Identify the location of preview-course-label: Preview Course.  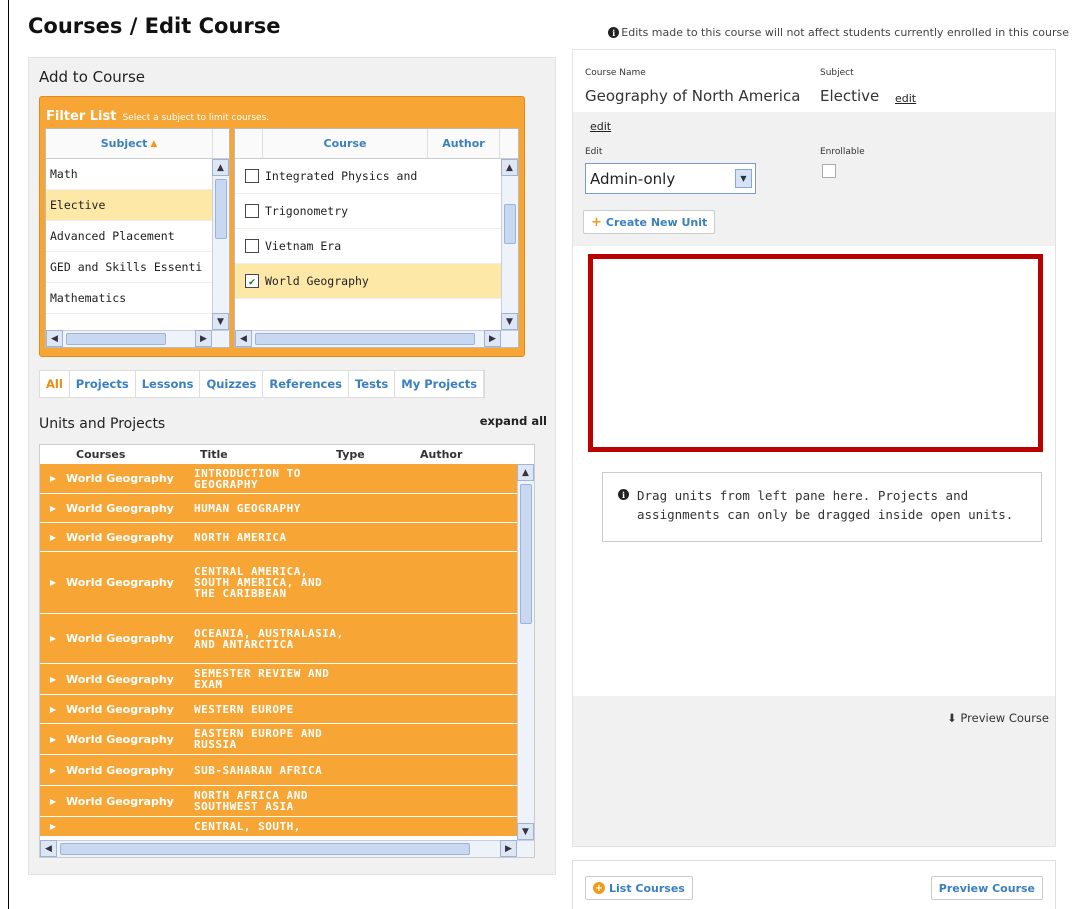
(986, 888).